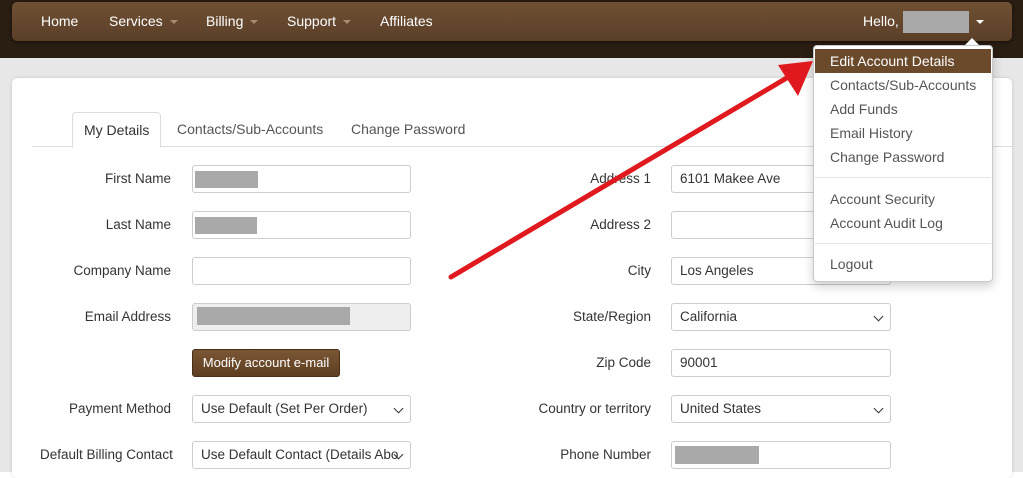 This screenshot has width=1023, height=478. Describe the element at coordinates (972, 41) in the screenshot. I see `dropdown-pointer` at that location.